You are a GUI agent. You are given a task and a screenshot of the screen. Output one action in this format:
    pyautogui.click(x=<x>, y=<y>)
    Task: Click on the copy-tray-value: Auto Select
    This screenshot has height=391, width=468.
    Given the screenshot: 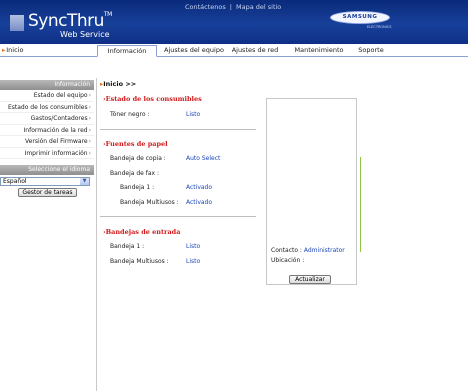 What is the action you would take?
    pyautogui.click(x=203, y=158)
    